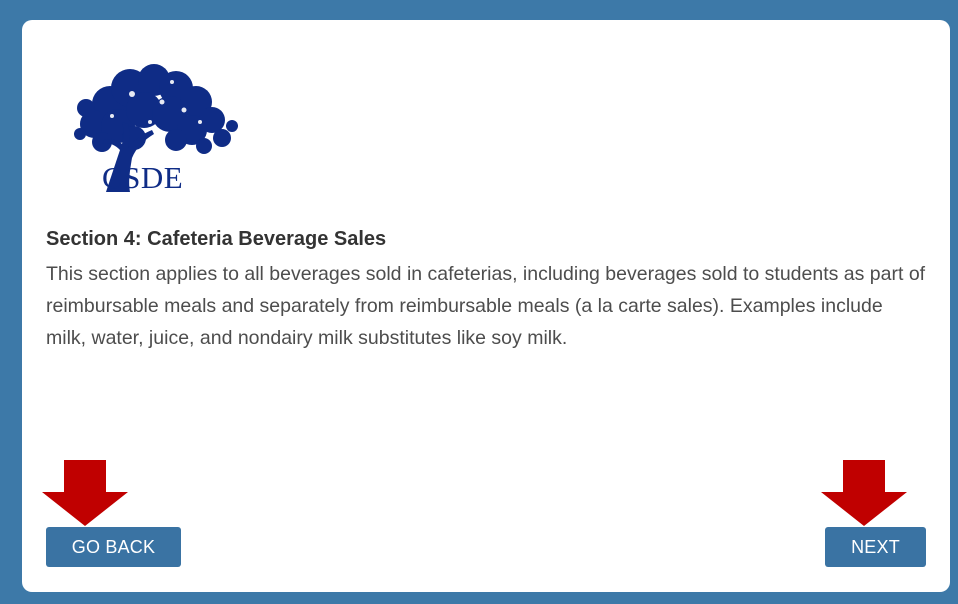 The image size is (958, 604). I want to click on logo-text: CSDE, so click(143, 177).